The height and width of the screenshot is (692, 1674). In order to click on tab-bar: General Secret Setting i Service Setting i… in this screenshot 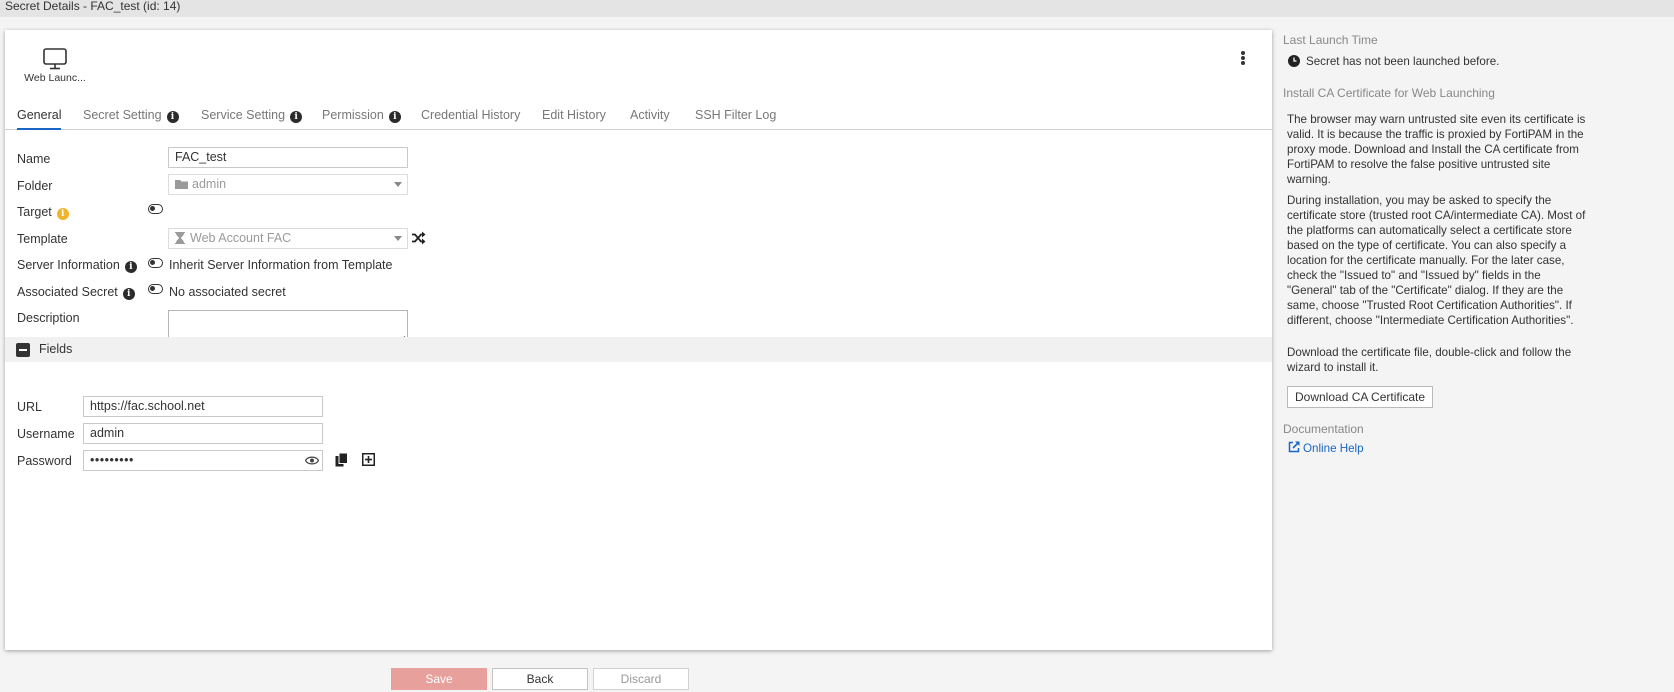, I will do `click(638, 117)`.